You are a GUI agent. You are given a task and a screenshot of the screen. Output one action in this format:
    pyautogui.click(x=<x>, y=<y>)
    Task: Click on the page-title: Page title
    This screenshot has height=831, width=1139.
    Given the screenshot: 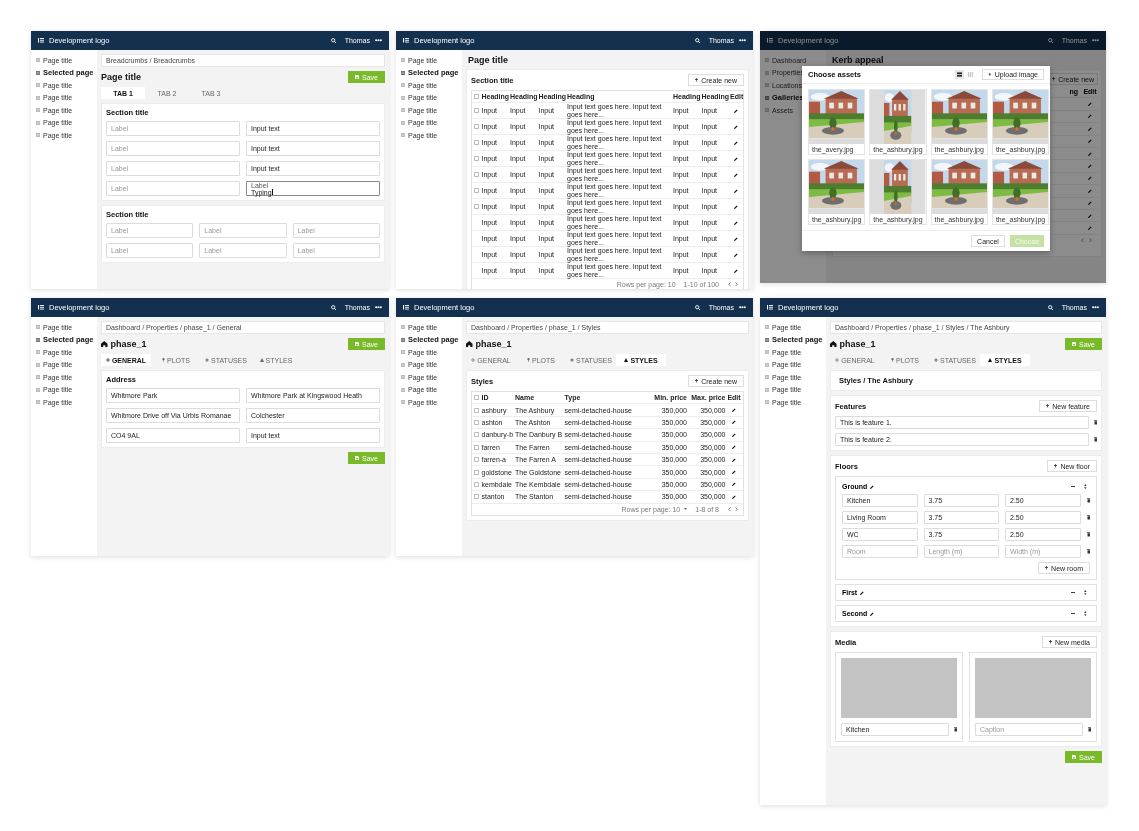 What is the action you would take?
    pyautogui.click(x=488, y=60)
    